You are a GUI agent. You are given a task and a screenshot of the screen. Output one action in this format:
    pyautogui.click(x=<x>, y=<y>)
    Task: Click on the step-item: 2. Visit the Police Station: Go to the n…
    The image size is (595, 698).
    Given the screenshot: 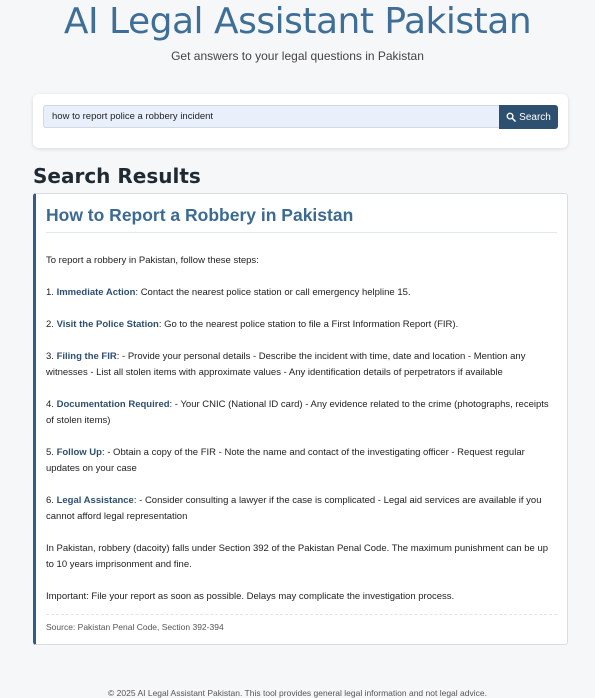 What is the action you would take?
    pyautogui.click(x=302, y=325)
    